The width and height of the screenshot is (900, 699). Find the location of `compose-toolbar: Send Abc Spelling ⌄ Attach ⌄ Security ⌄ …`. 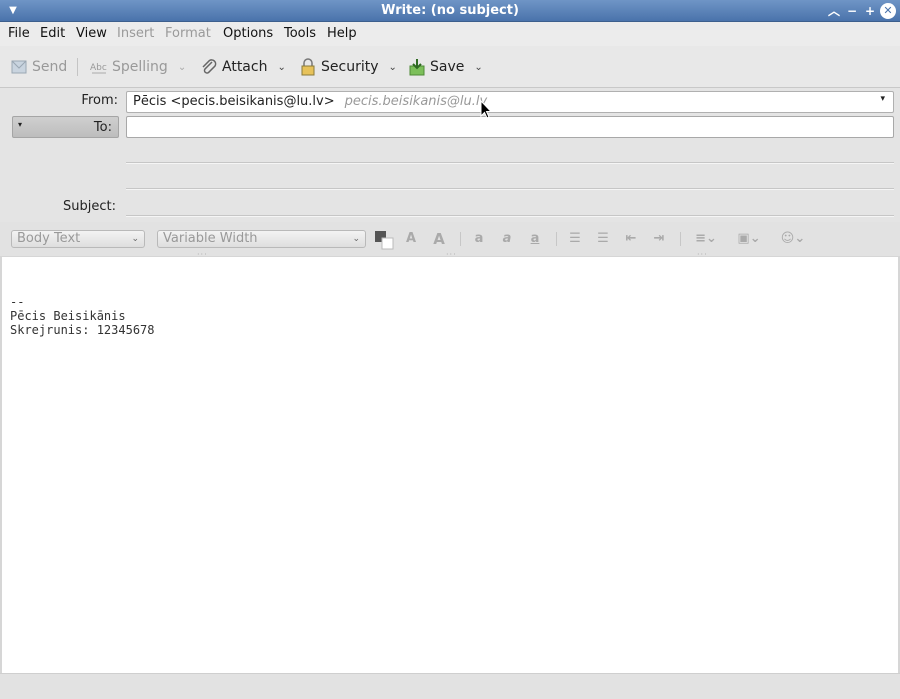

compose-toolbar: Send Abc Spelling ⌄ Attach ⌄ Security ⌄ … is located at coordinates (450, 67).